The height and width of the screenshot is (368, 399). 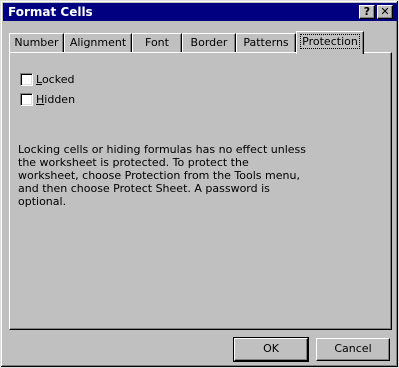 I want to click on close-icon: ✕, so click(x=385, y=11).